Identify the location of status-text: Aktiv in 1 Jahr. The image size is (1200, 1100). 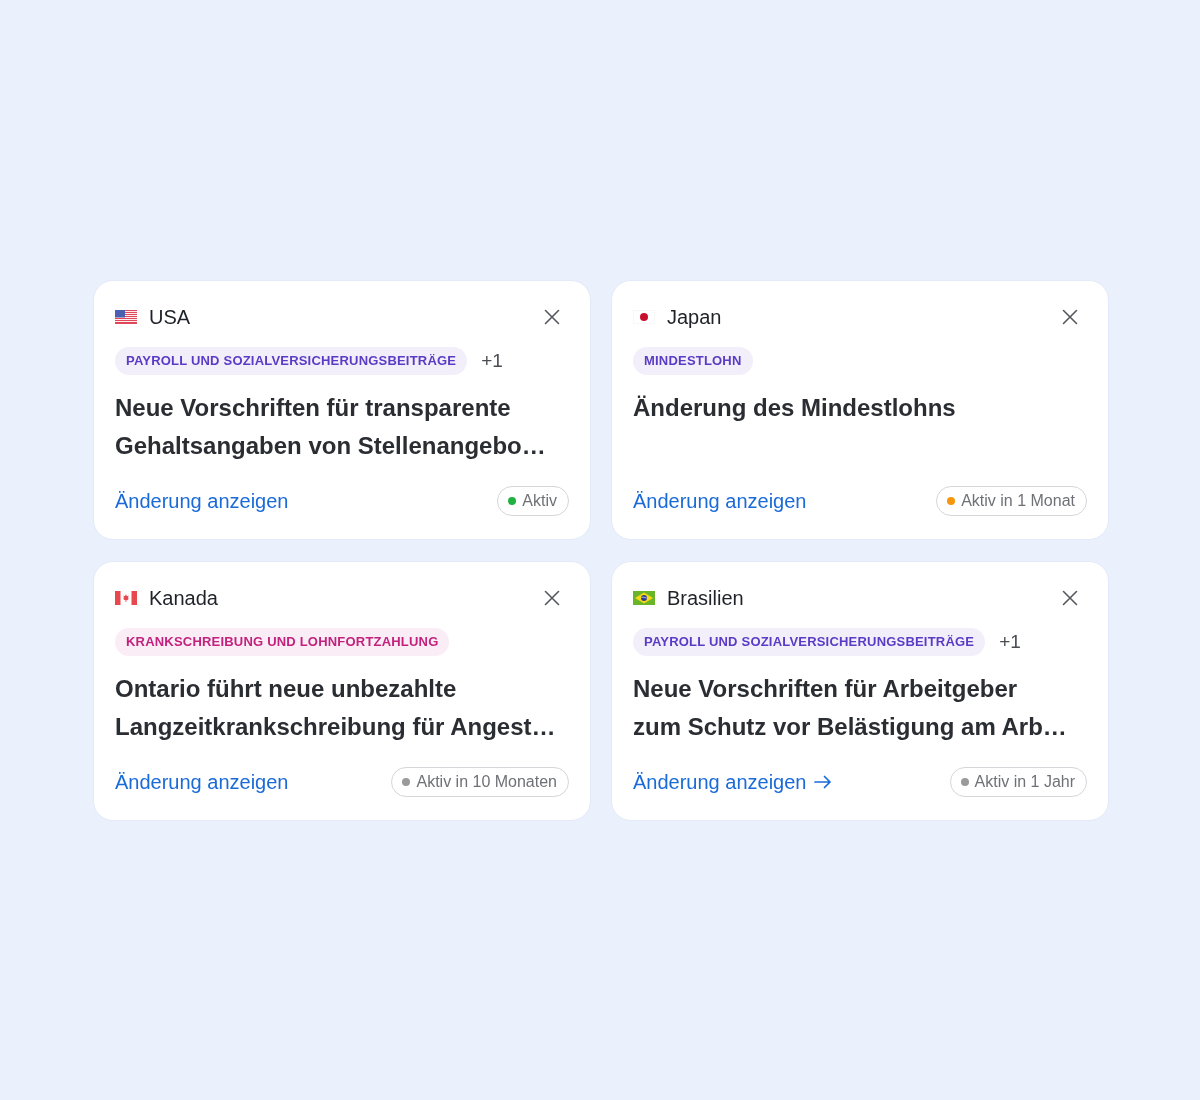
(1024, 781).